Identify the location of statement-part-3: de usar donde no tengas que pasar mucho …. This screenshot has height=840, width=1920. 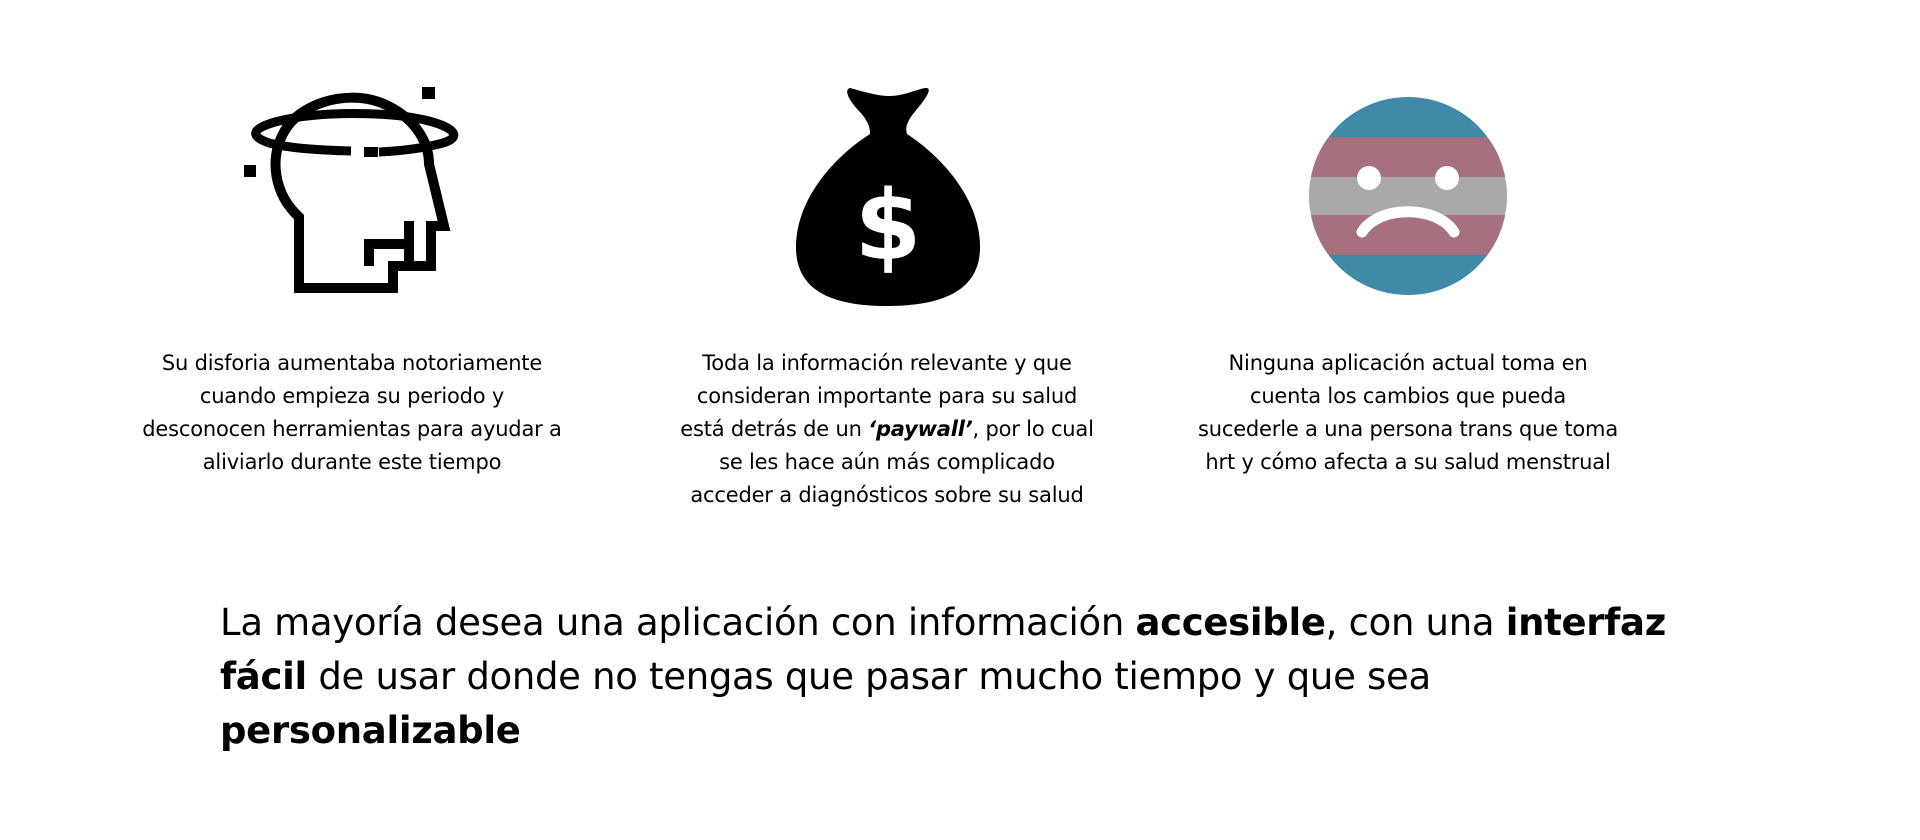
(868, 676).